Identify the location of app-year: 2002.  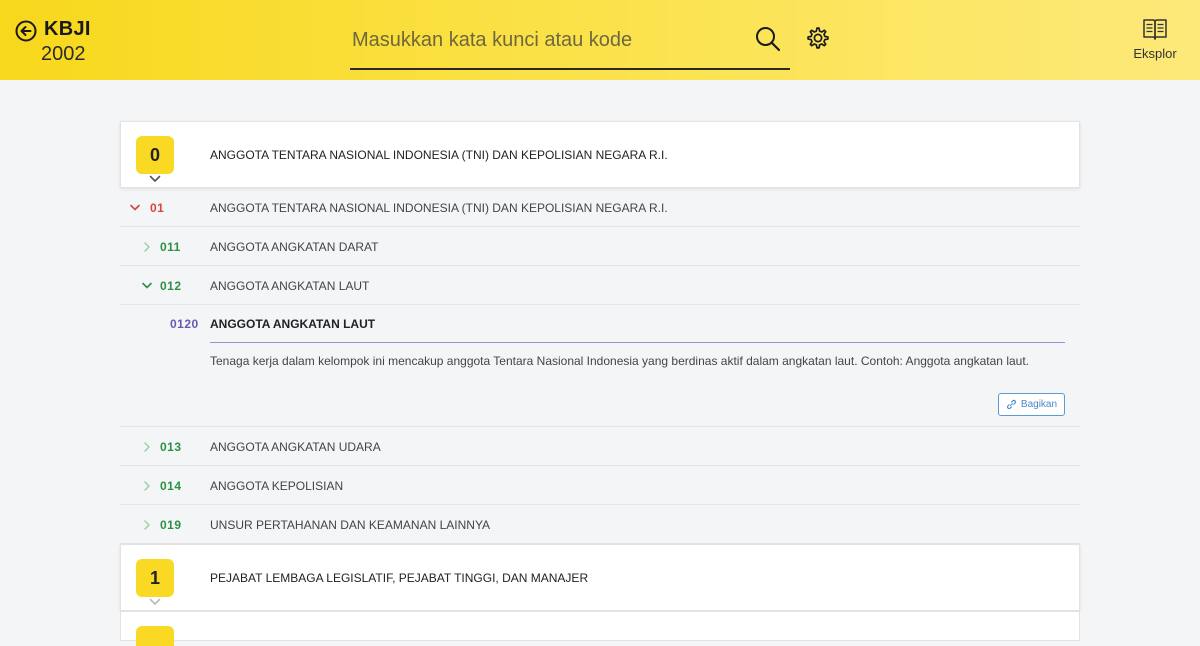
(63, 54).